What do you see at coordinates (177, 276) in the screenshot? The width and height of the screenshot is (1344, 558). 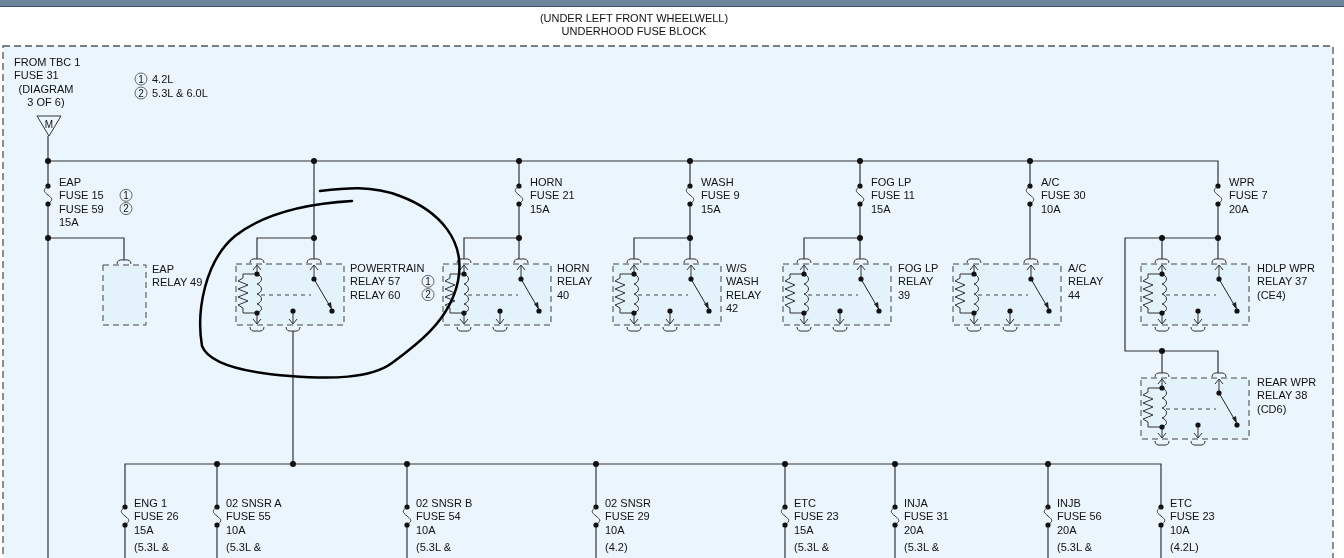 I see `relay-label: EAP RELAY 49` at bounding box center [177, 276].